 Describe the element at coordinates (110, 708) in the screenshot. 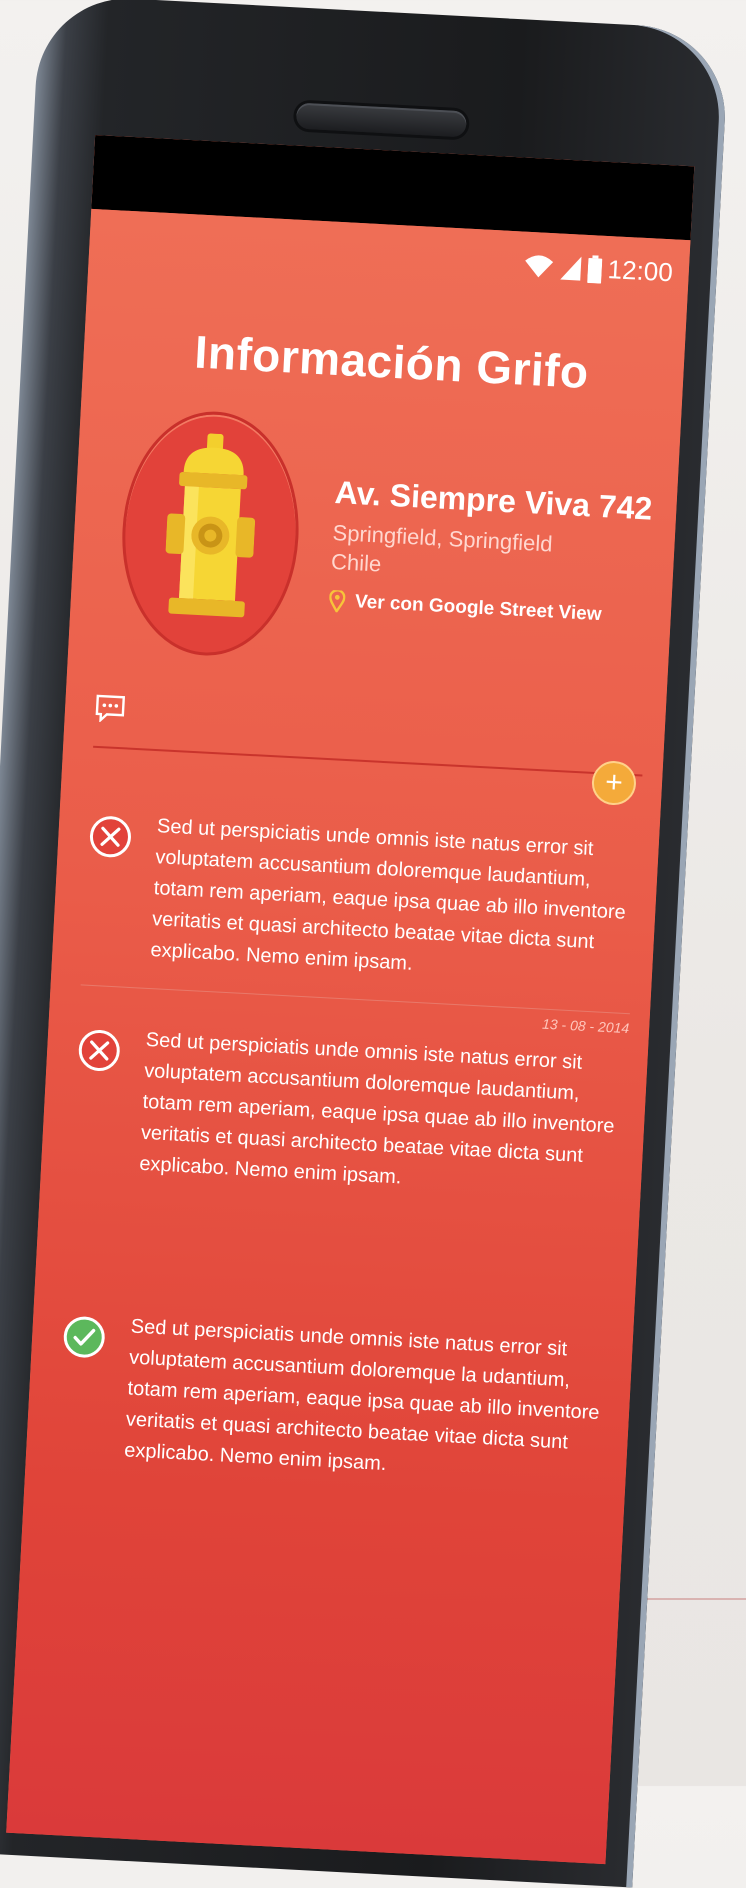

I see `comment-icon` at that location.